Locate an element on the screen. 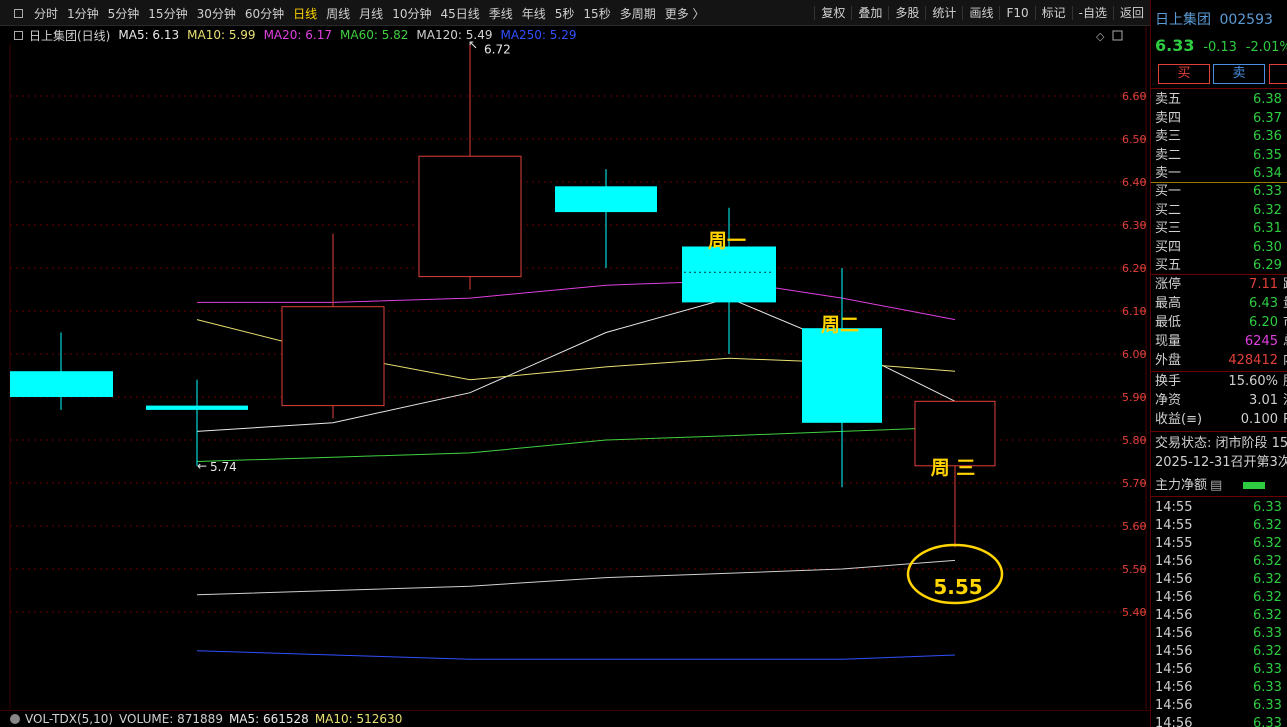 This screenshot has width=1287, height=727. price-change: -0.13 is located at coordinates (1220, 47).